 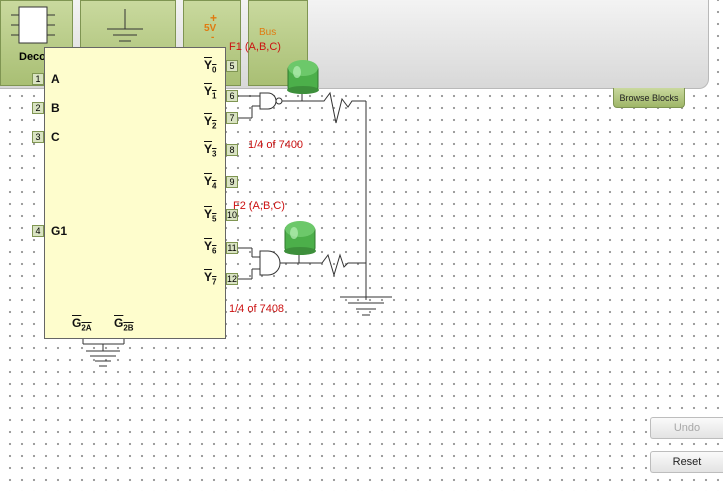 What do you see at coordinates (259, 206) in the screenshot?
I see `f2-annotation: F2 (A,B,C)` at bounding box center [259, 206].